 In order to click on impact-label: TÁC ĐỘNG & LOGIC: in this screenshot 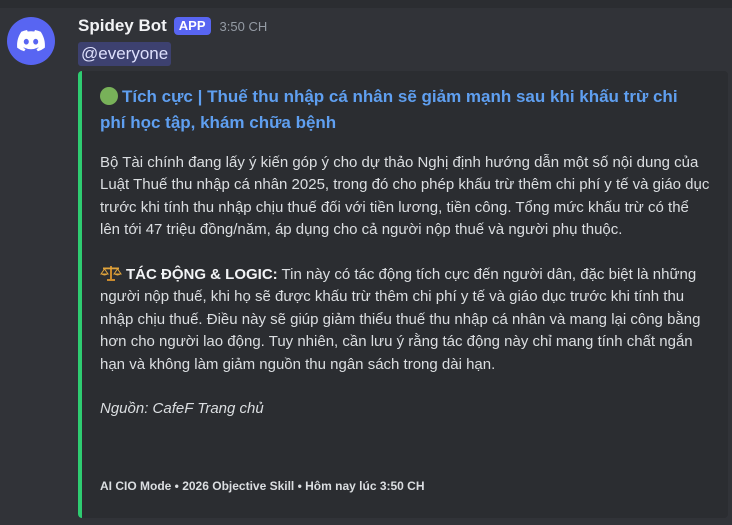, I will do `click(202, 275)`.